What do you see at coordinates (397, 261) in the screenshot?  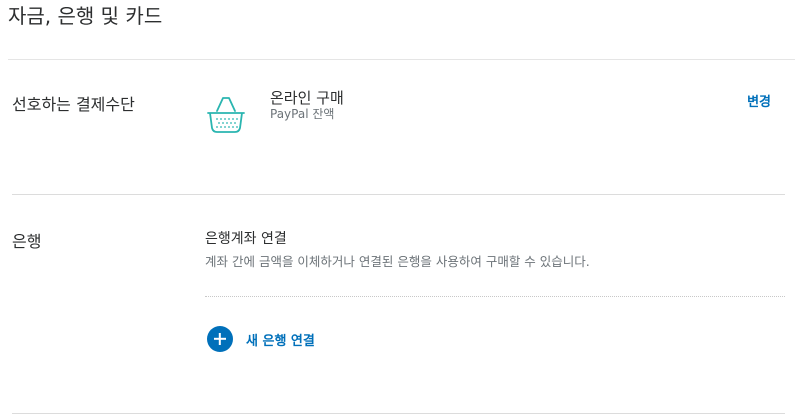 I see `link-bank-description: 계좌 간에 금액을 이체하거나 연결된 은행을 사용하여 구매할 수 있습니다.` at bounding box center [397, 261].